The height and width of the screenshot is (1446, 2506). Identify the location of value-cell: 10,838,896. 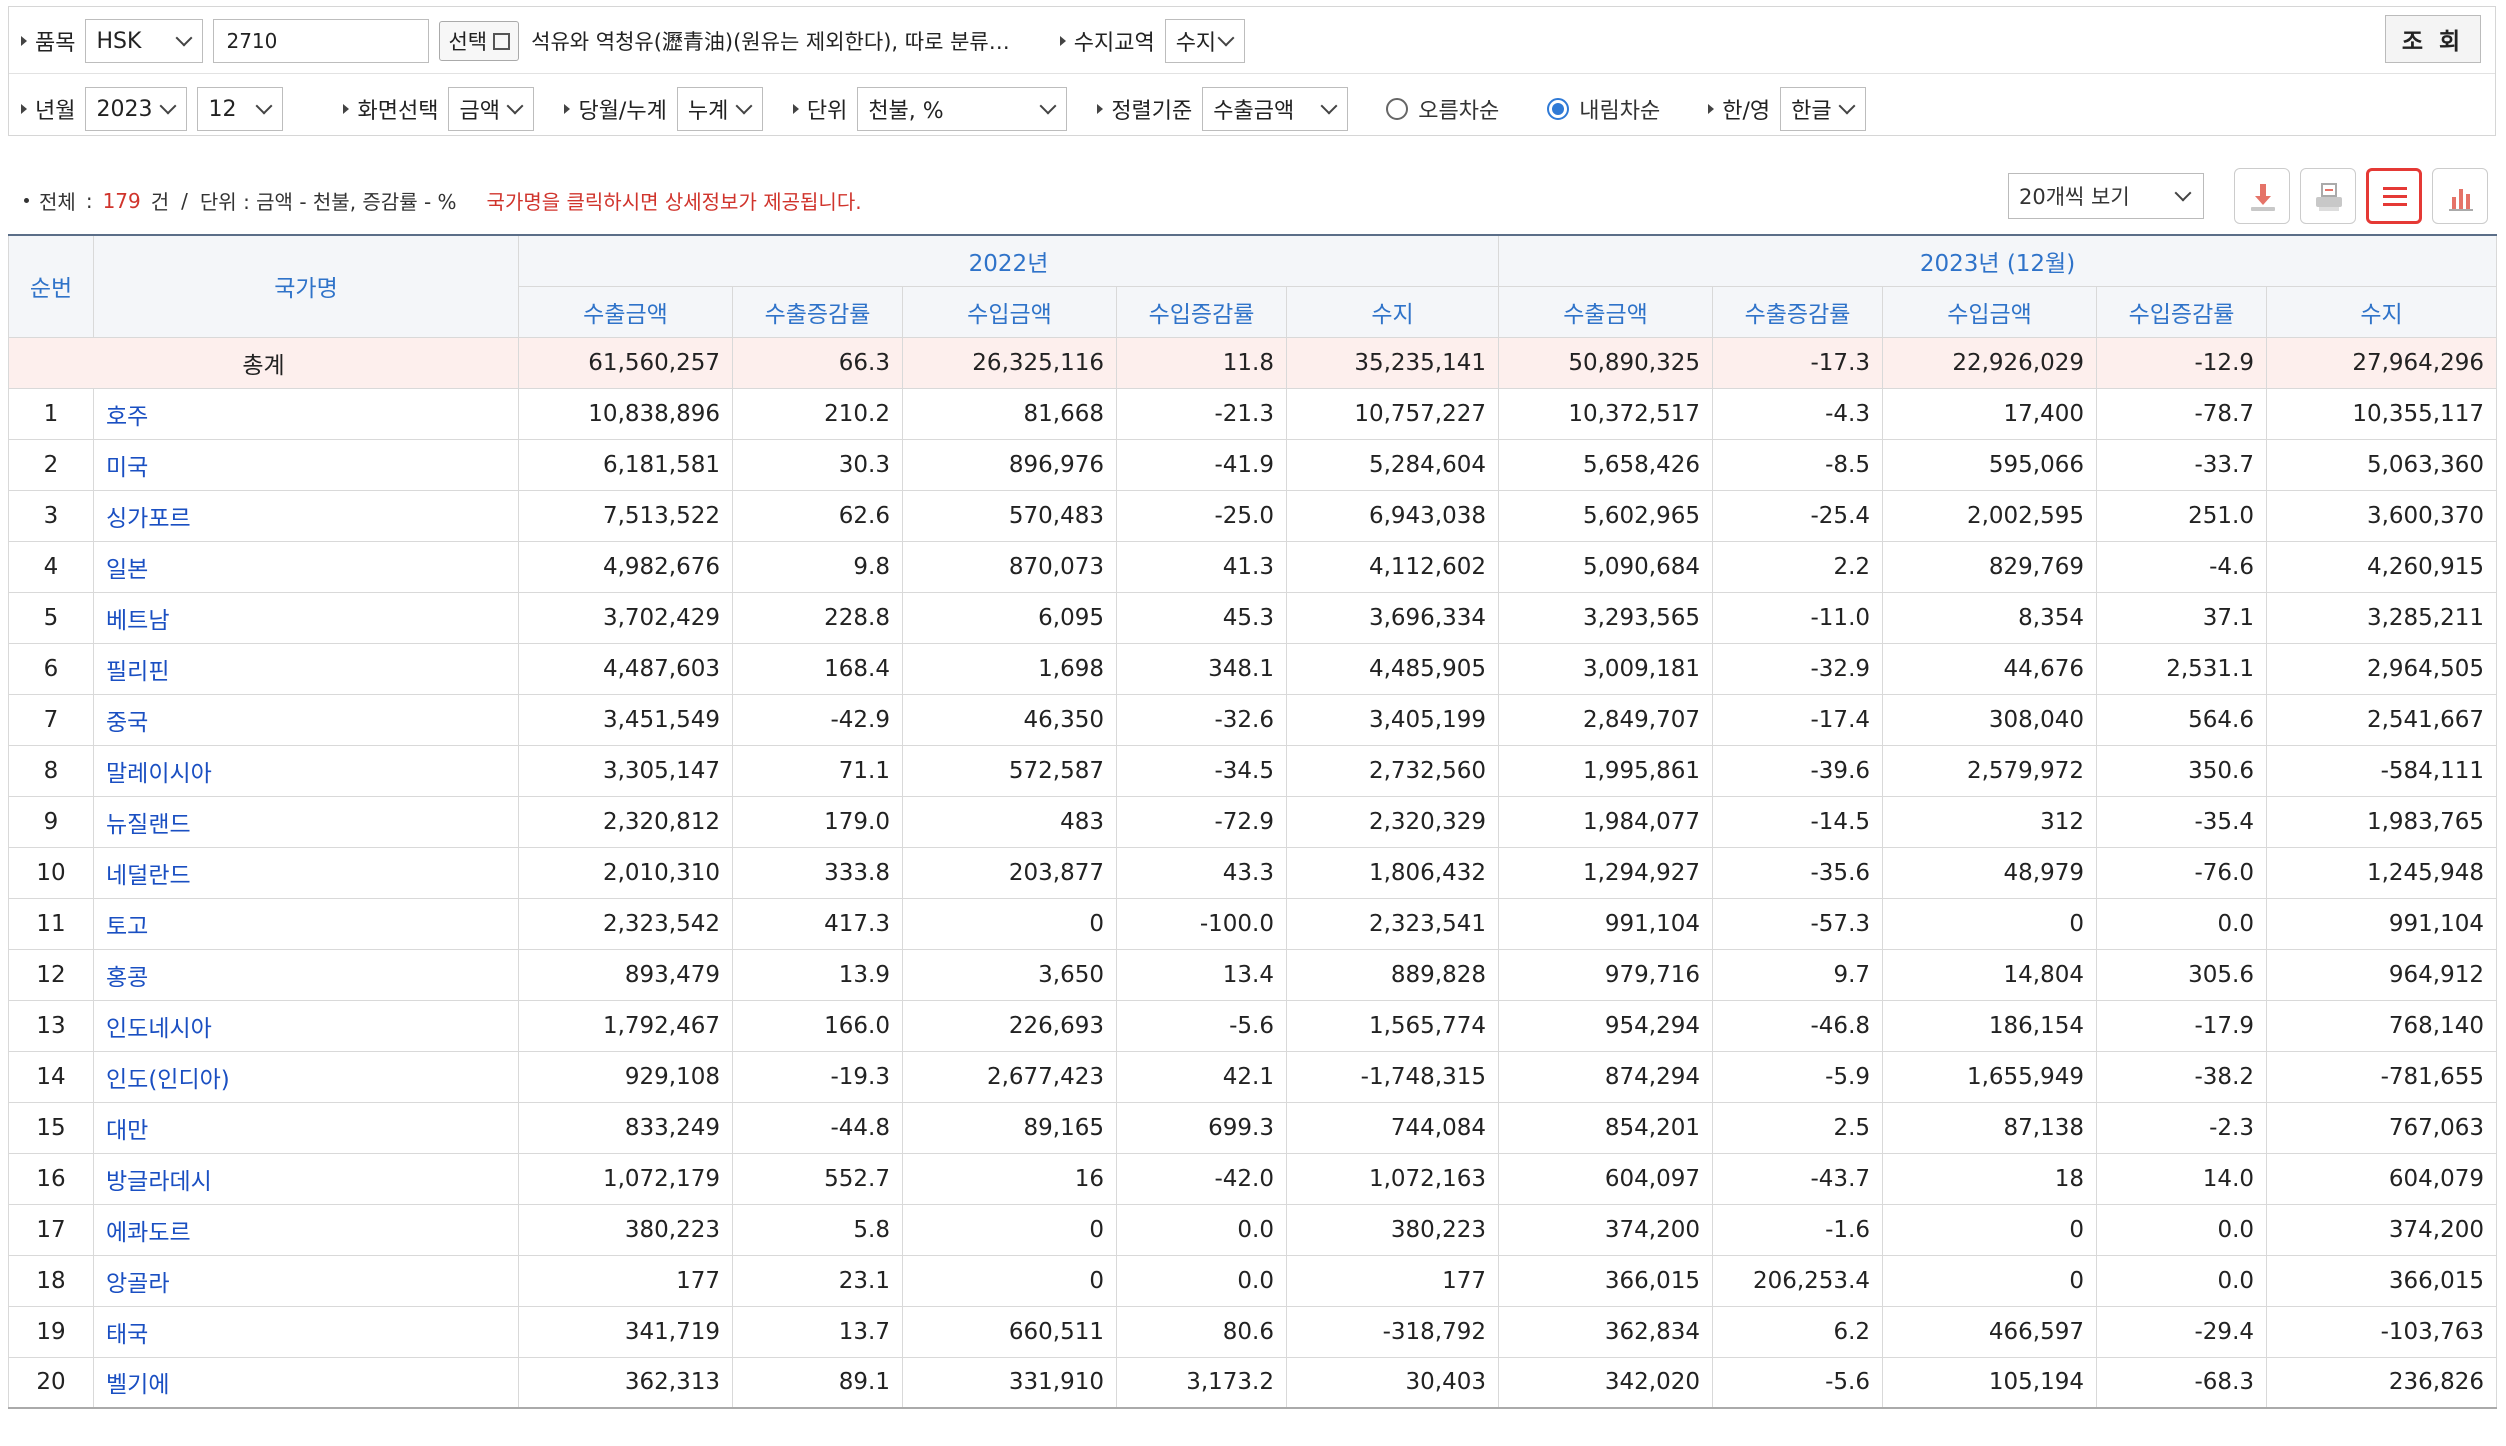
(625, 413).